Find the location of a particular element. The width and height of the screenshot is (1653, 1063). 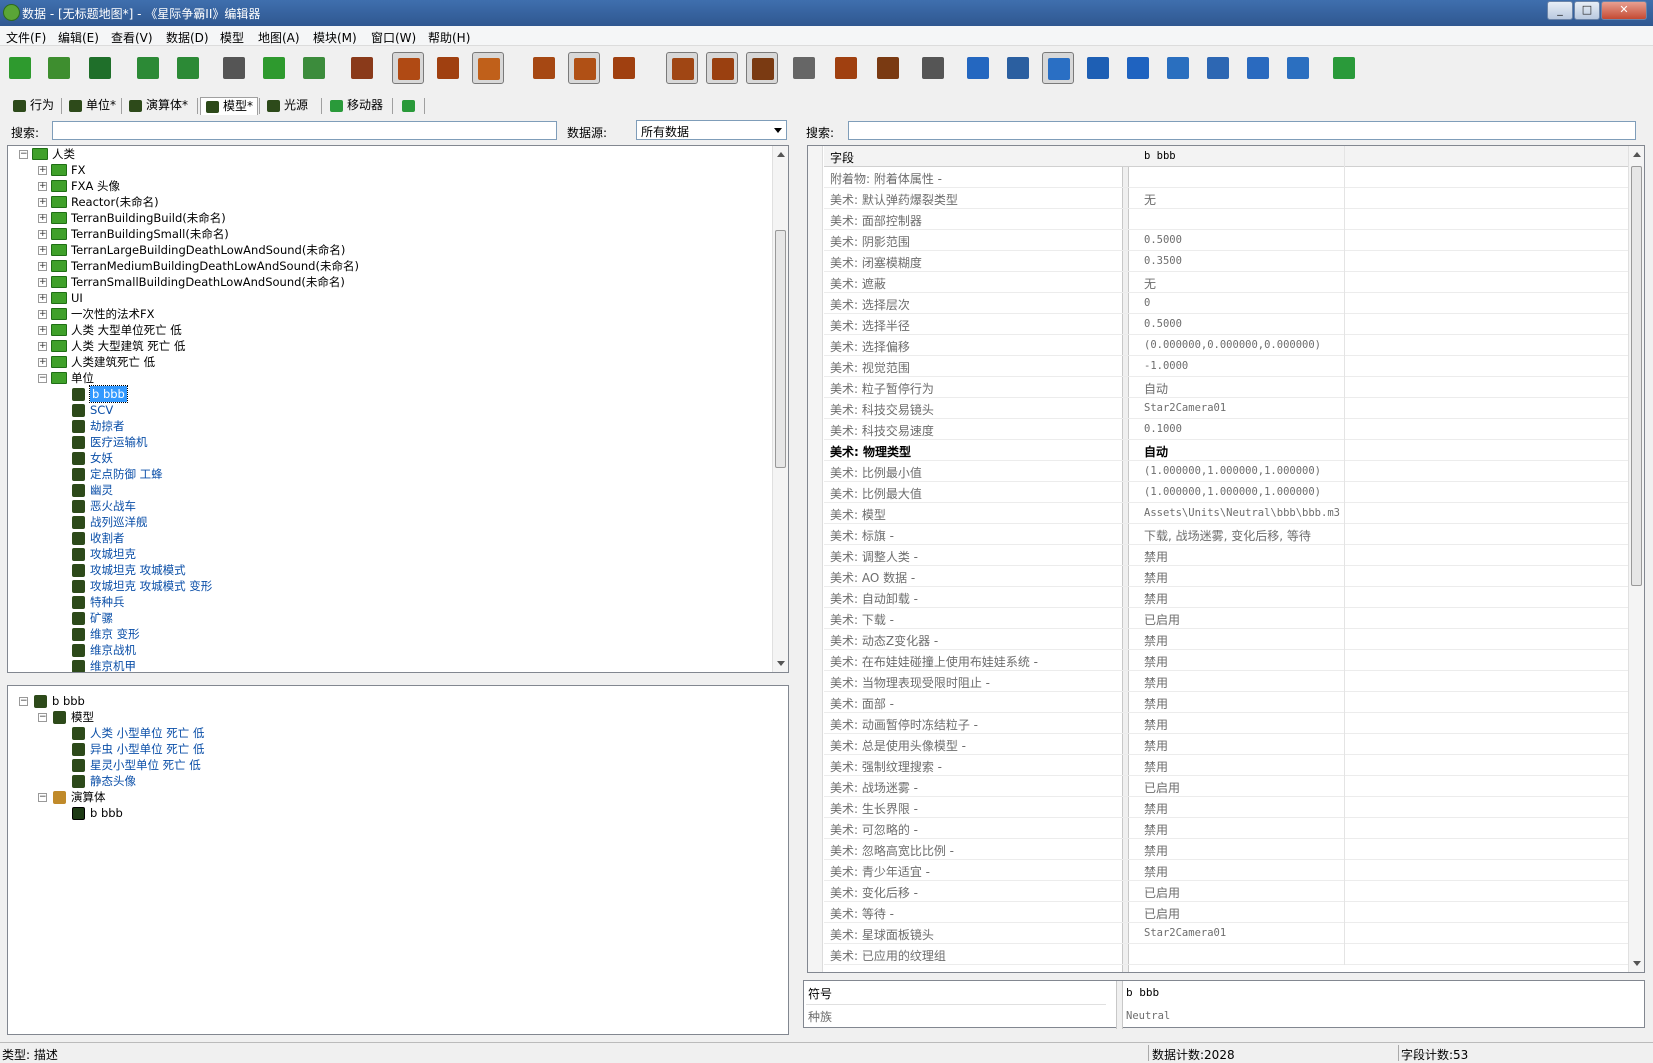

grid-row: 美术: 选择偏移 (0.000000,0.000000,0.000000) is located at coordinates (1226, 345).